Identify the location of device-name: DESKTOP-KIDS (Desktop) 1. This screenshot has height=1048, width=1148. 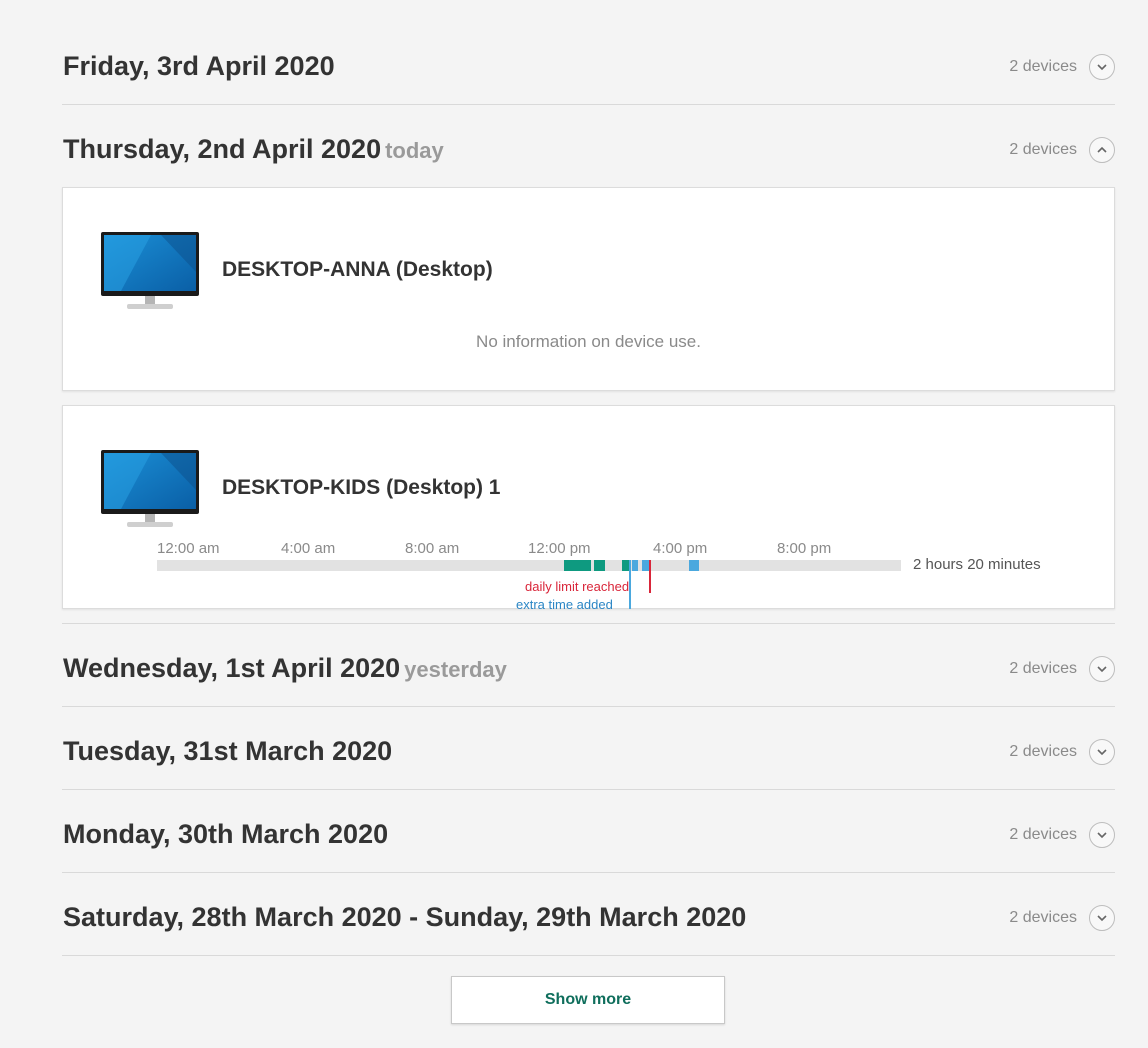
(361, 487).